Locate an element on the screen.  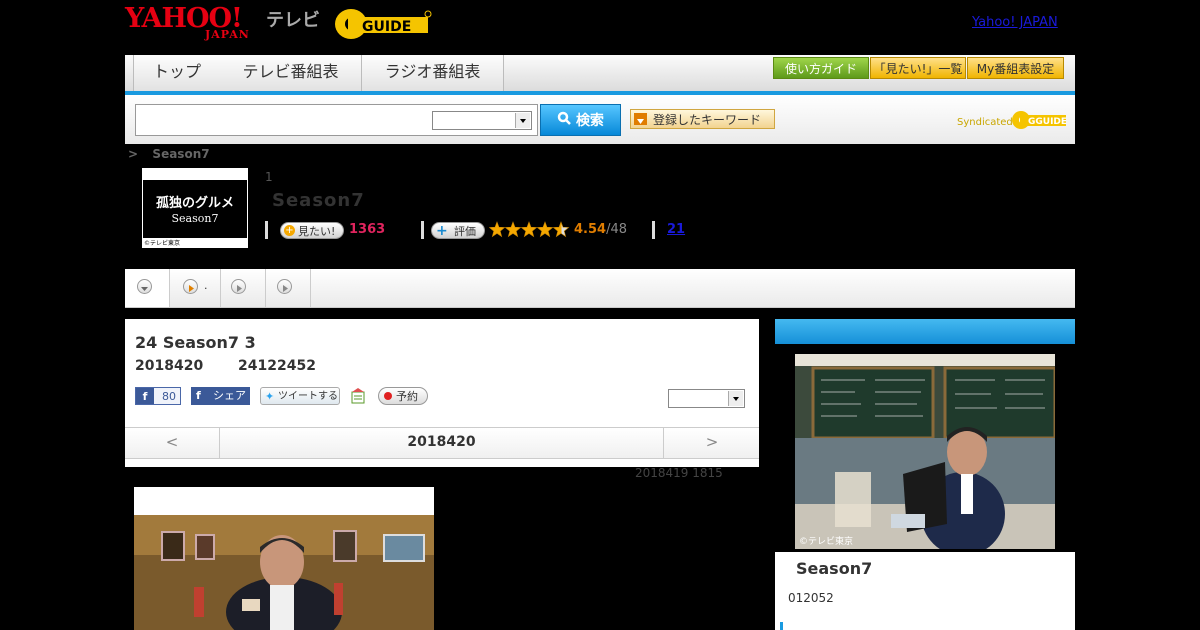
yahoo-japan-logo: YAHOO! JAPAN is located at coordinates (195, 24).